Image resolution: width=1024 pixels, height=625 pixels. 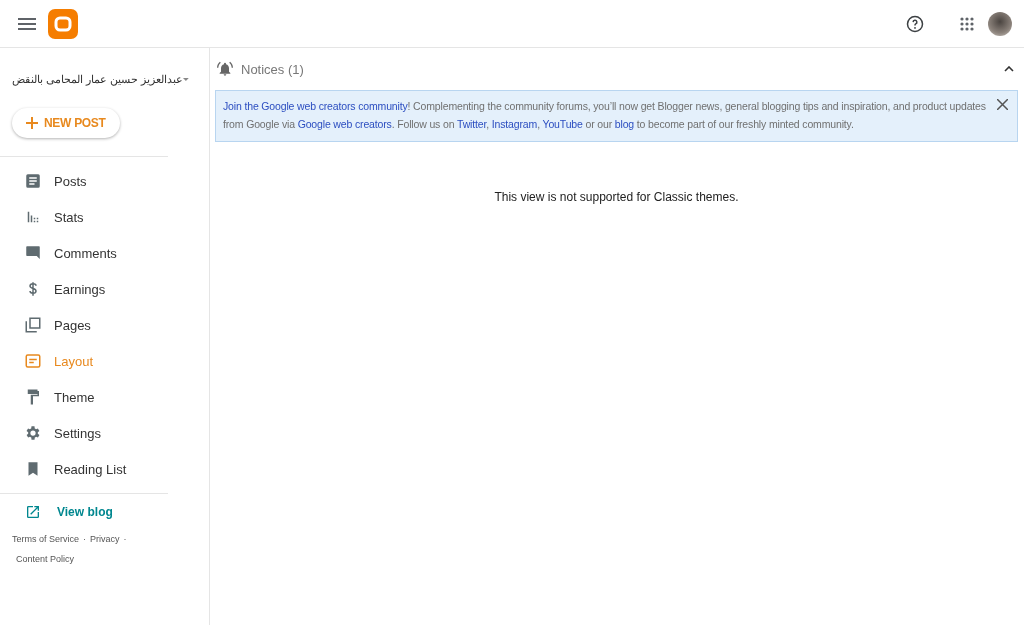 I want to click on nav-item: Posts, so click(x=104, y=181).